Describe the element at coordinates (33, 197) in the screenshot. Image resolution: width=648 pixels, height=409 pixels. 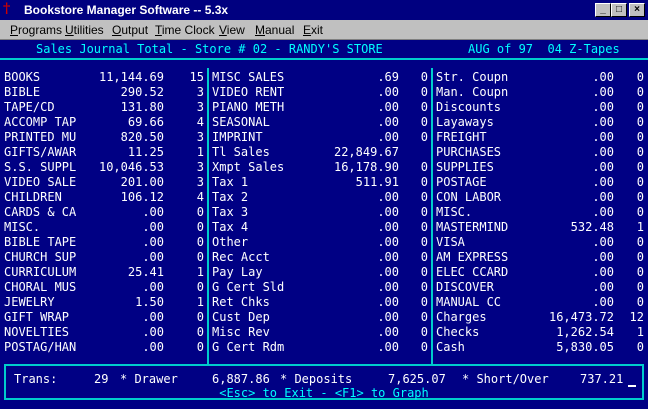
I see `row-label: CHILDREN` at that location.